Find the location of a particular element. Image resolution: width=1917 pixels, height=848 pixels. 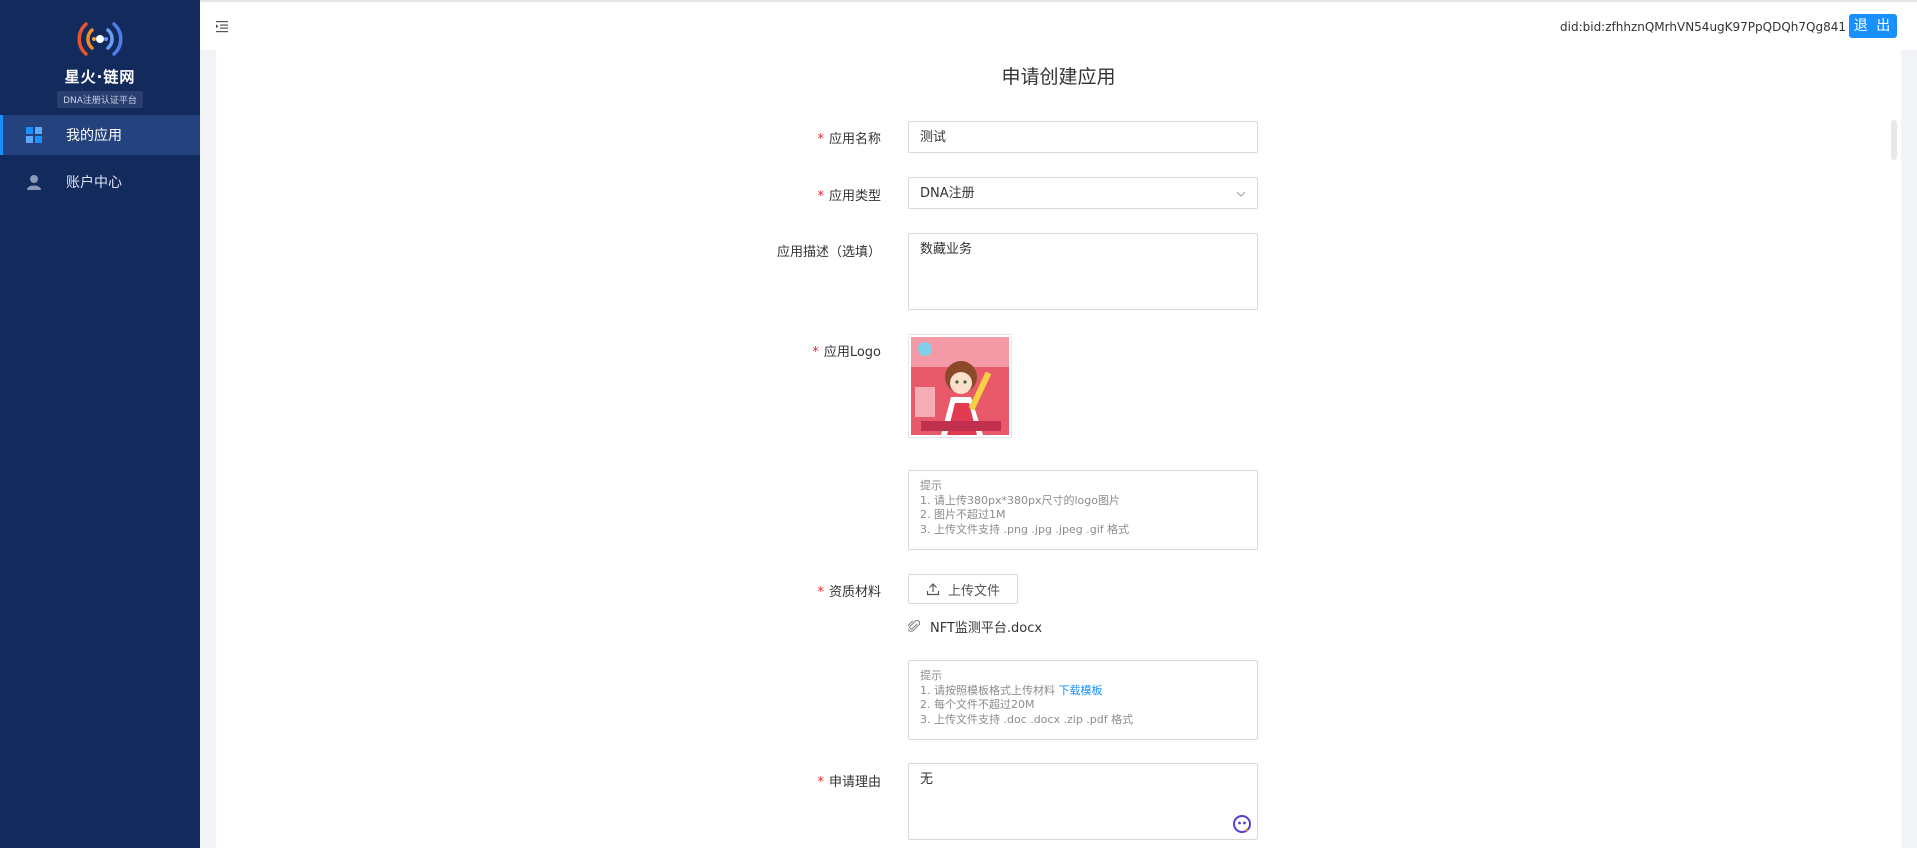

paperclip-icon is located at coordinates (914, 625).